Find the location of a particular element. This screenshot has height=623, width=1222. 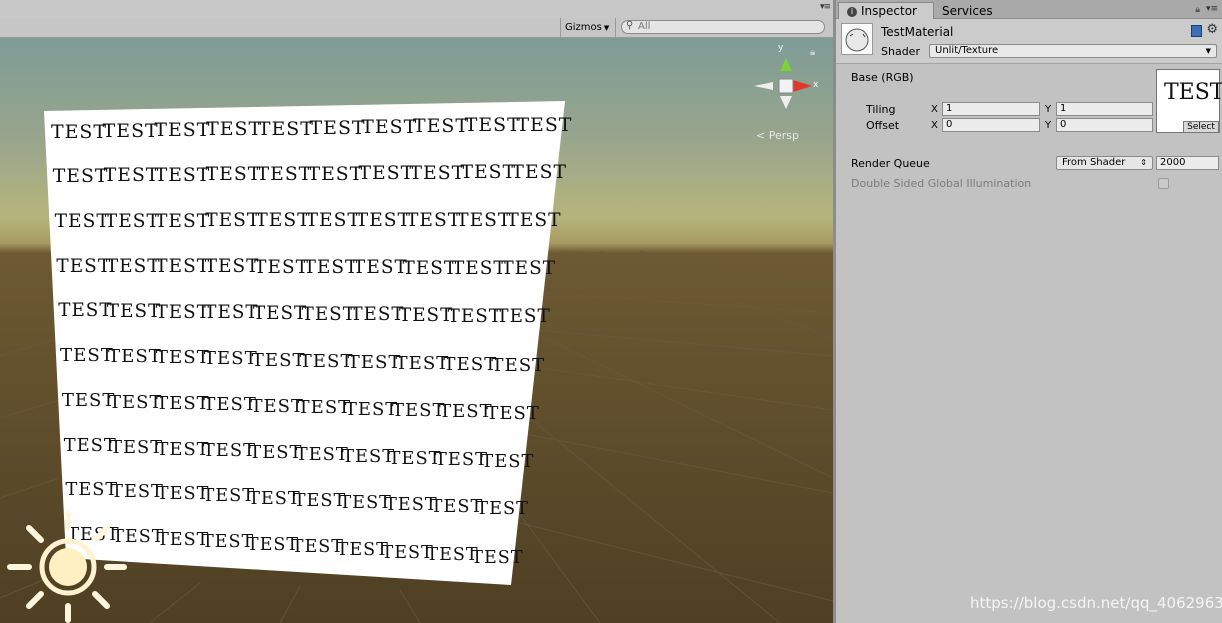

inspector-tab-strip: i Inspector Services 🔒︎ ▾≡ is located at coordinates (1029, 9).